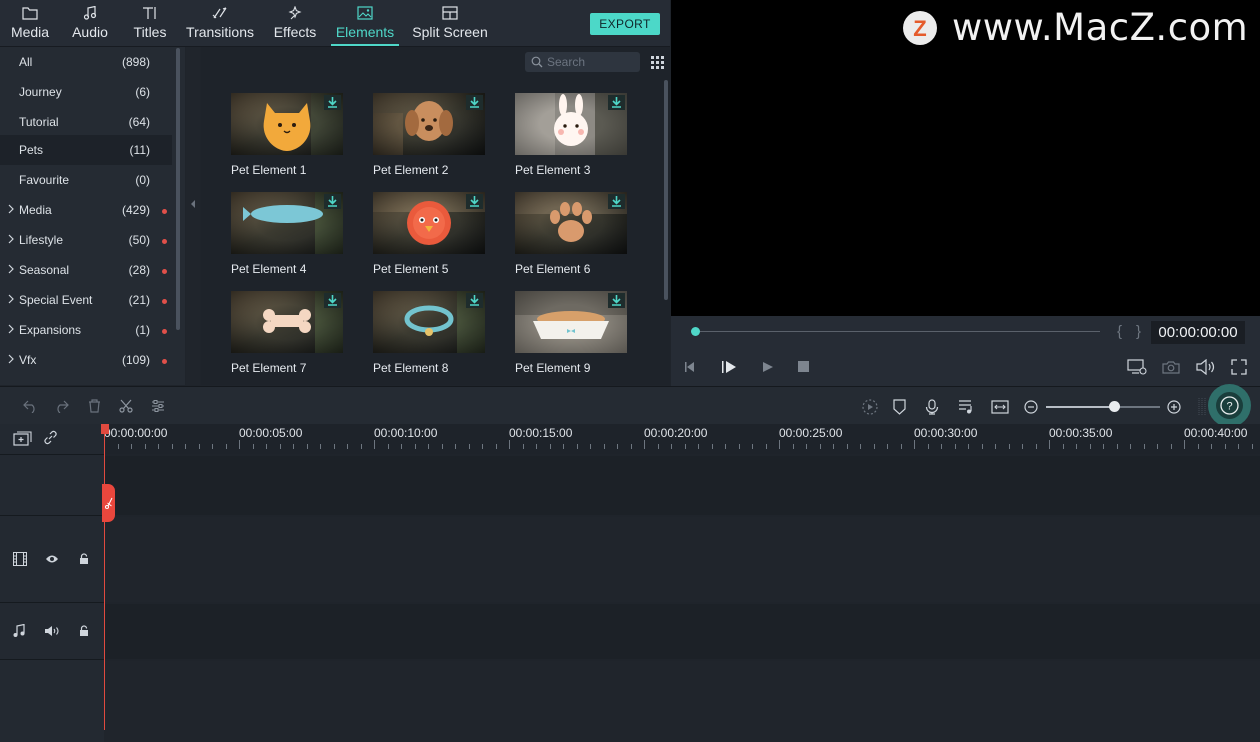  Describe the element at coordinates (899, 407) in the screenshot. I see `marker-icon` at that location.